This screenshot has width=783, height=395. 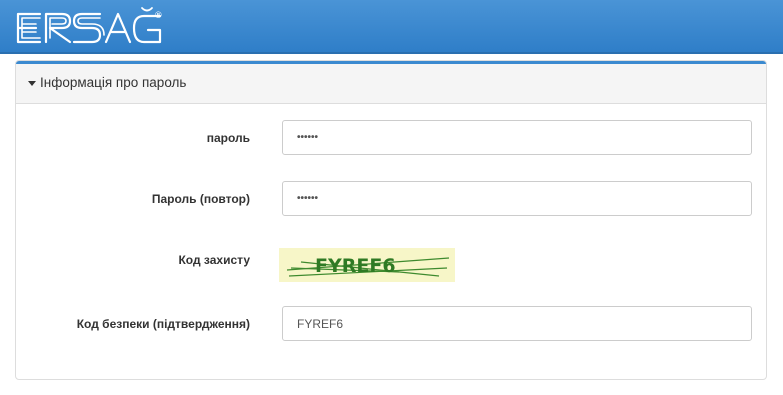 I want to click on ersag-logo: ®, so click(x=89, y=27).